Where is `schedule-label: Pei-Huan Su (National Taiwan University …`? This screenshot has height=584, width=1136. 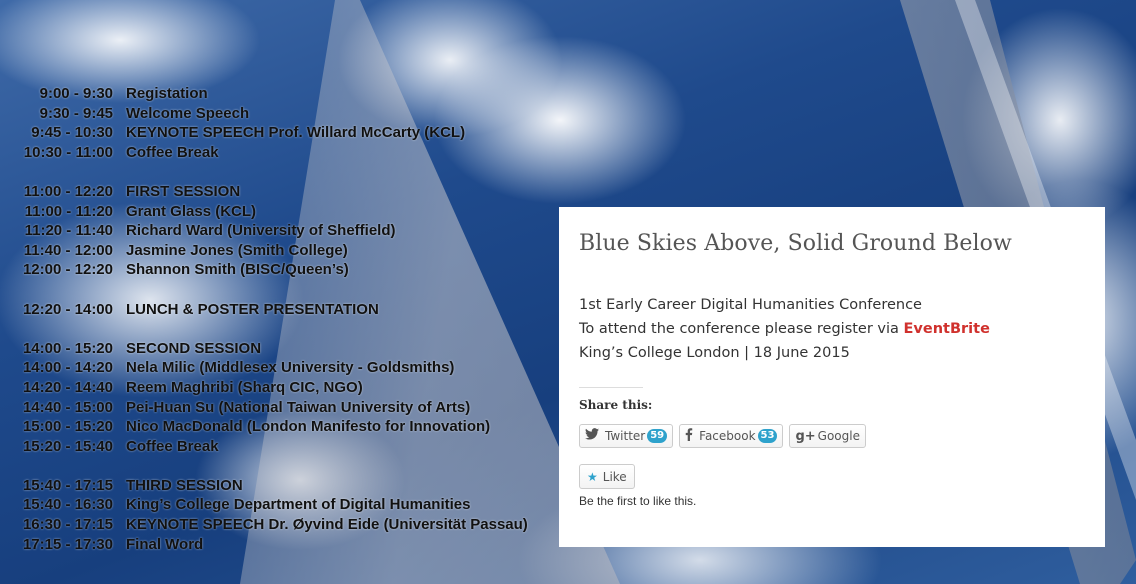 schedule-label: Pei-Huan Su (National Taiwan University … is located at coordinates (298, 407).